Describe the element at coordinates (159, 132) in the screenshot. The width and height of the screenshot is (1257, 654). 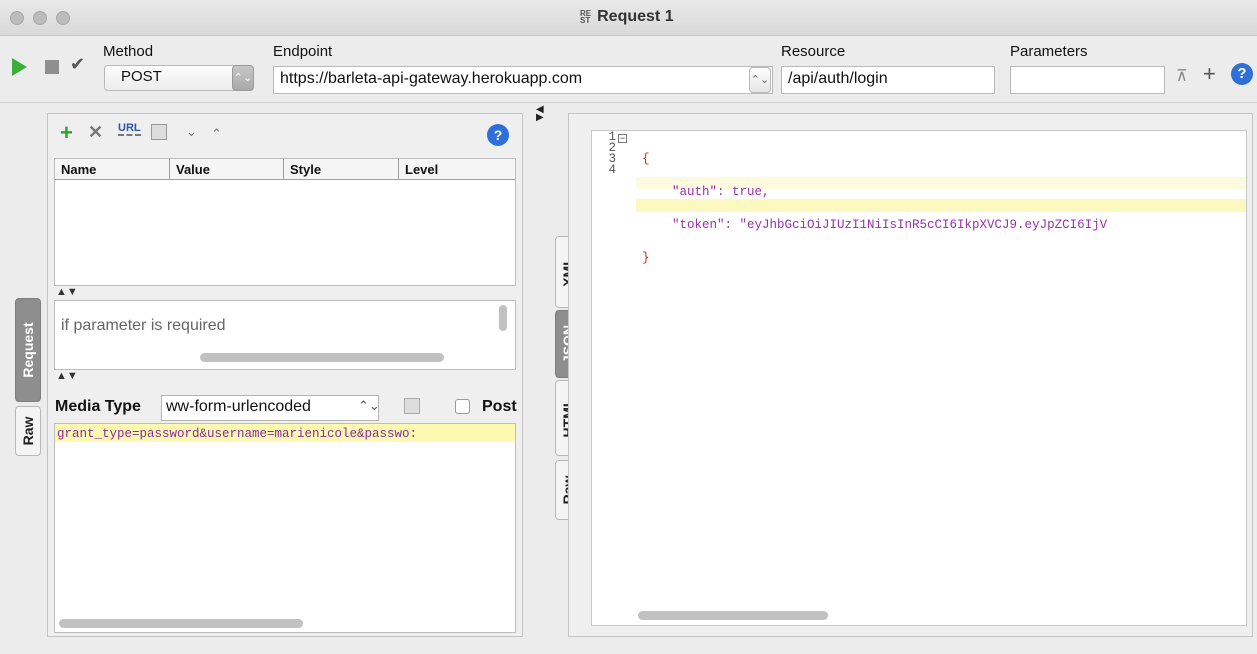
I see `clear-icon` at that location.